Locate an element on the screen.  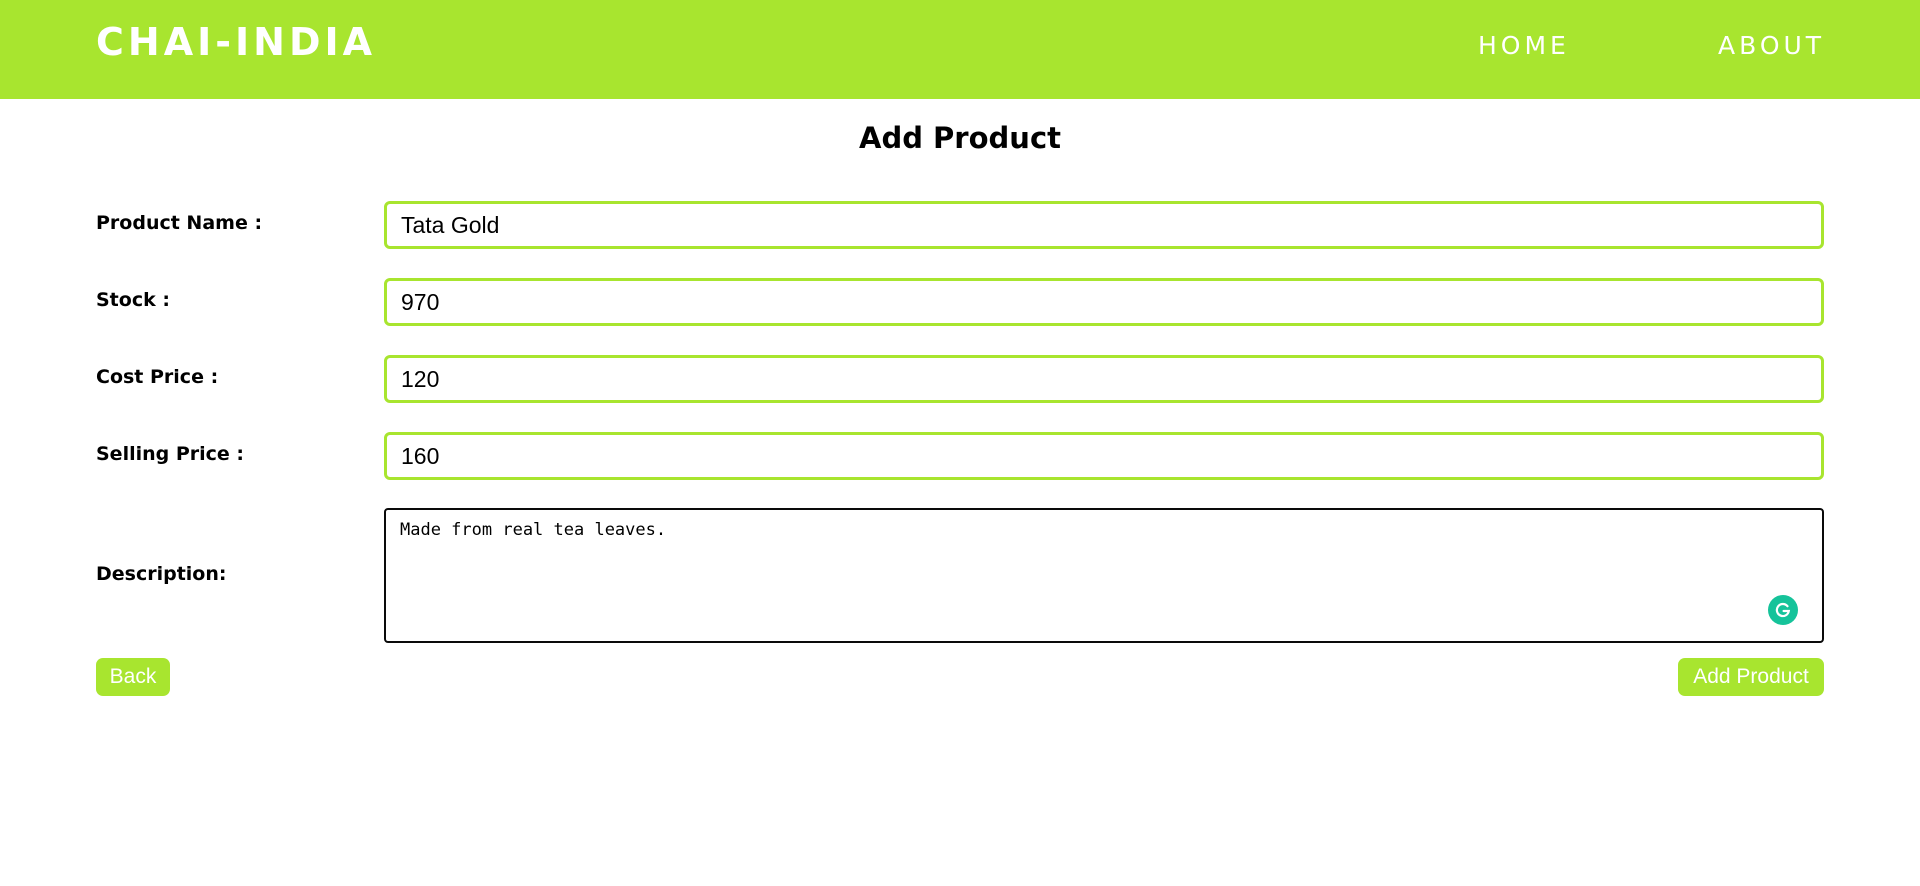
stock-input is located at coordinates (1104, 302).